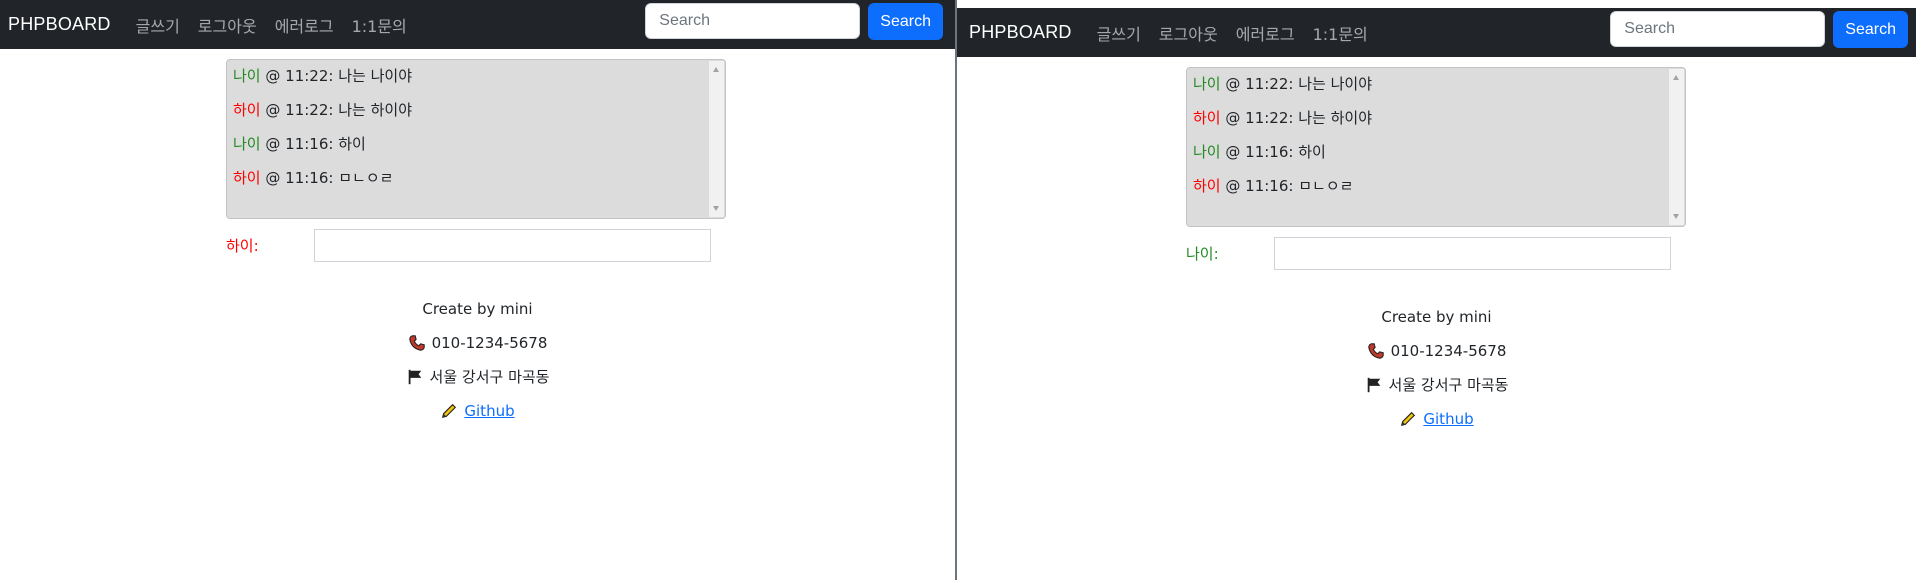  I want to click on input-user-label: 나이:, so click(1202, 254).